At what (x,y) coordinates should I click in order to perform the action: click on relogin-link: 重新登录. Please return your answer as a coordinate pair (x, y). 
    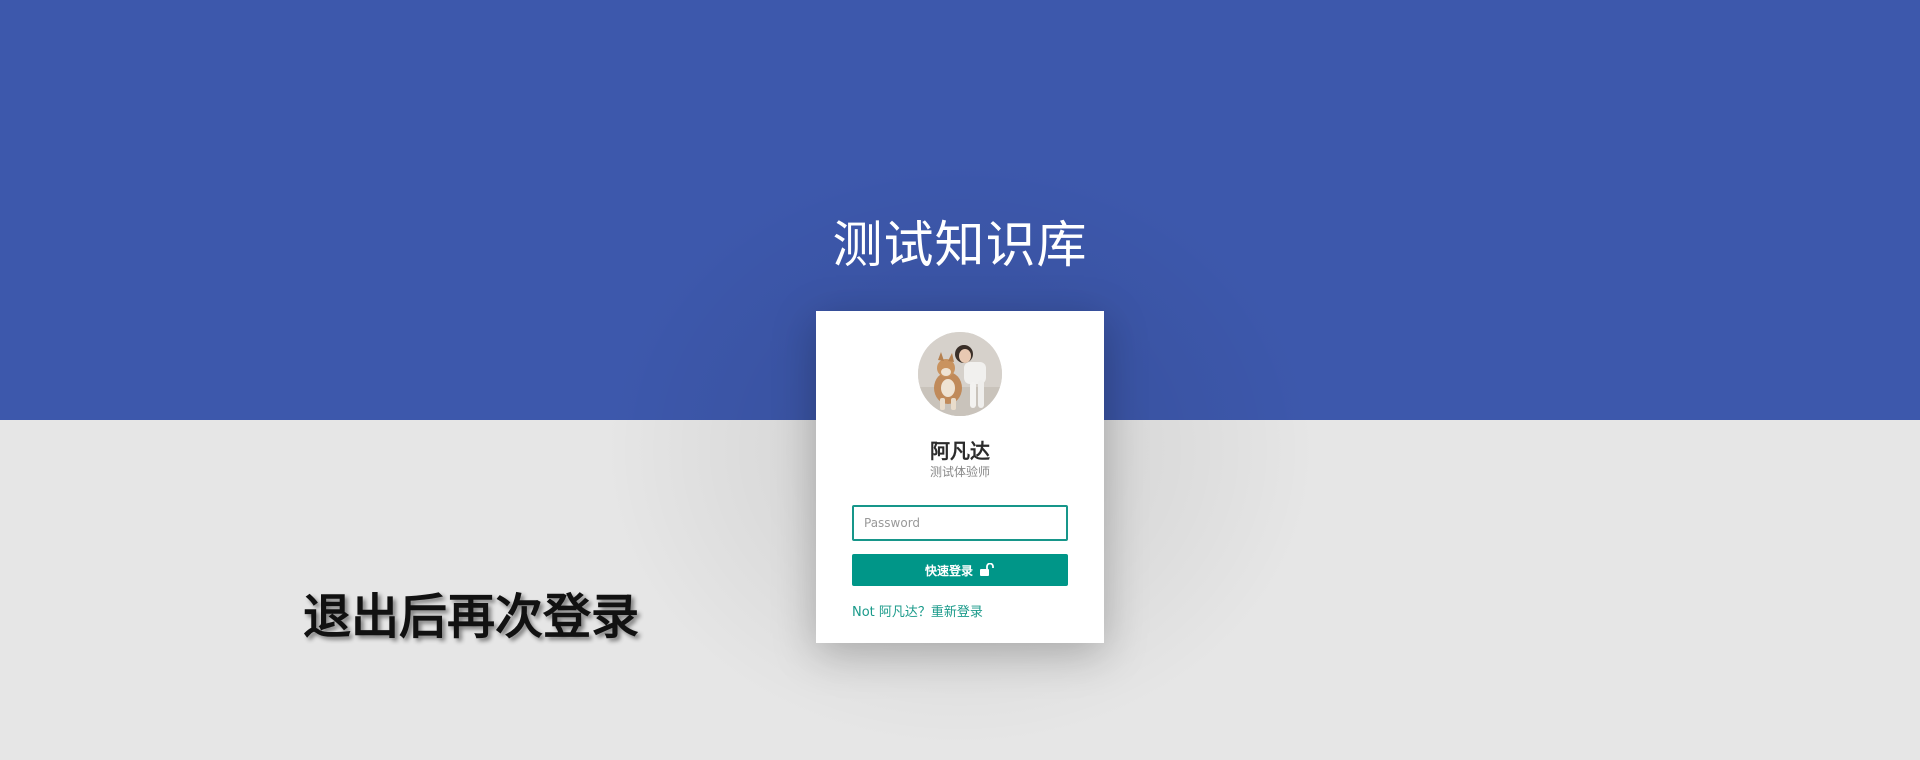
    Looking at the image, I should click on (957, 612).